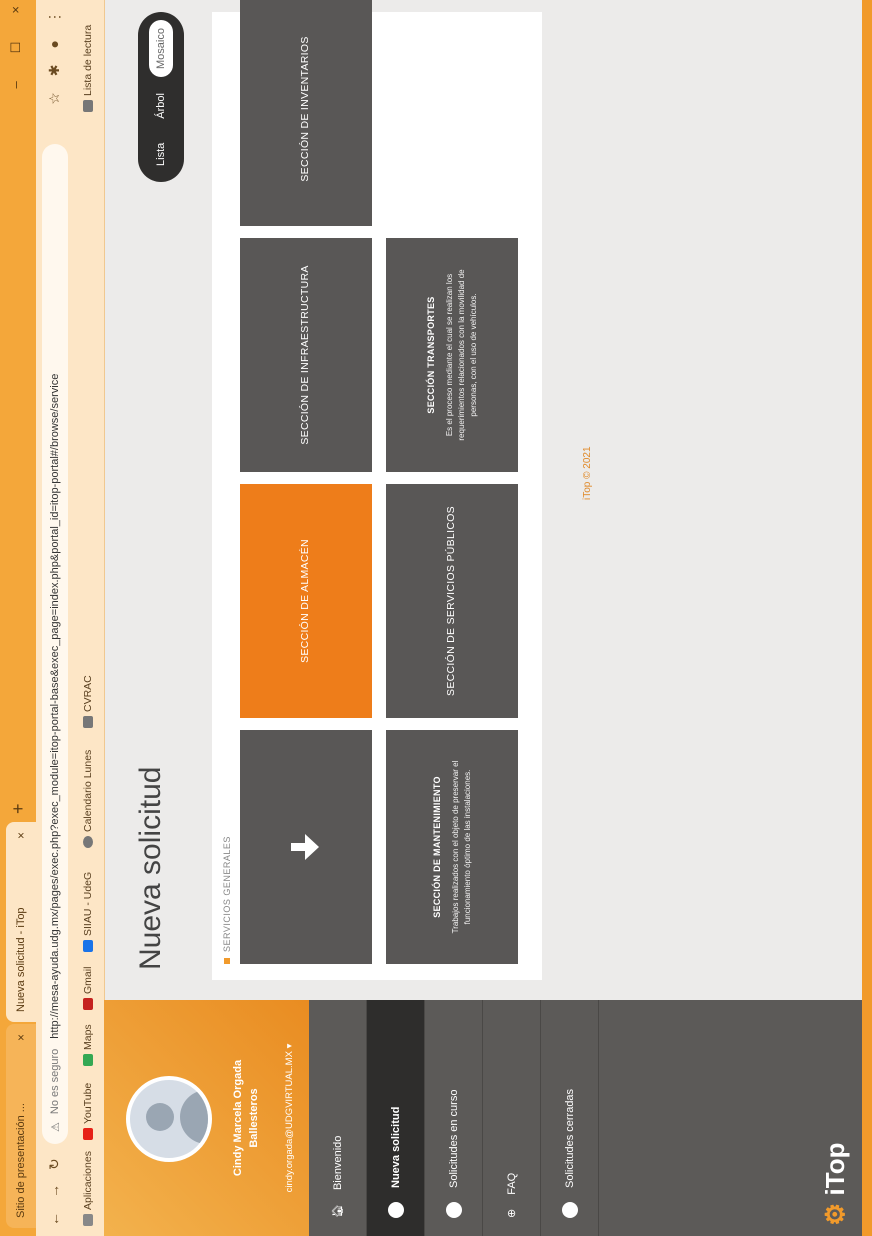  I want to click on bookmark-maps: Maps, so click(88, 1045).